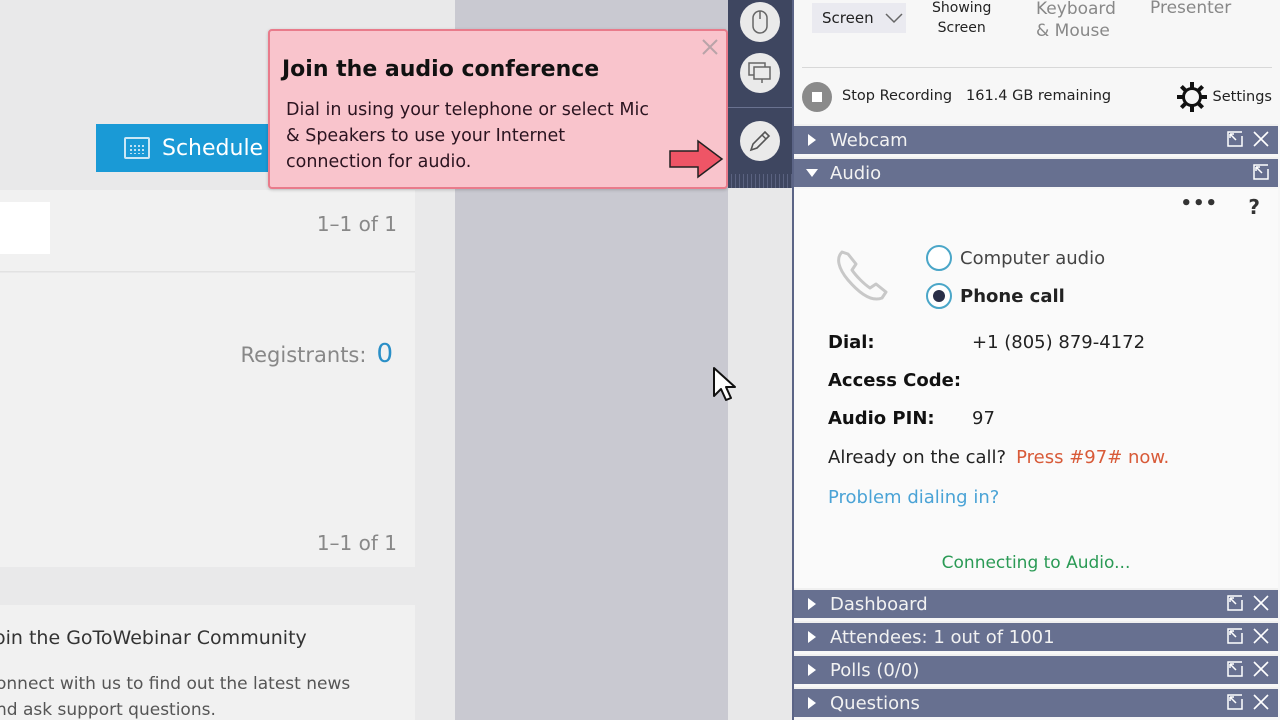 The height and width of the screenshot is (720, 1280). Describe the element at coordinates (1073, 31) in the screenshot. I see `tab-label: & Mouse` at that location.